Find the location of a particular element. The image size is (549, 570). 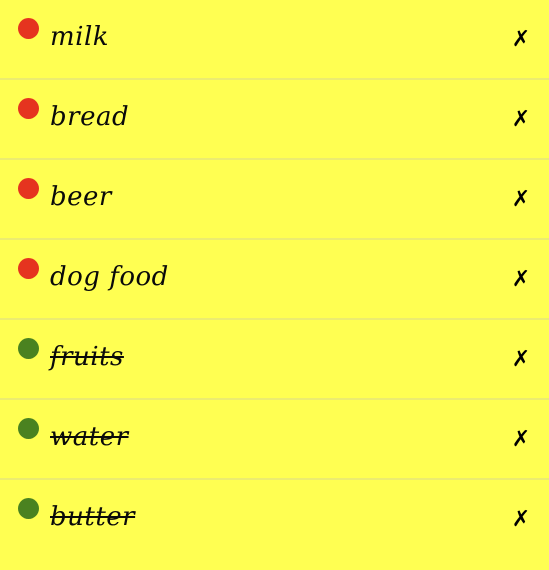

item-label: water is located at coordinates (89, 437).